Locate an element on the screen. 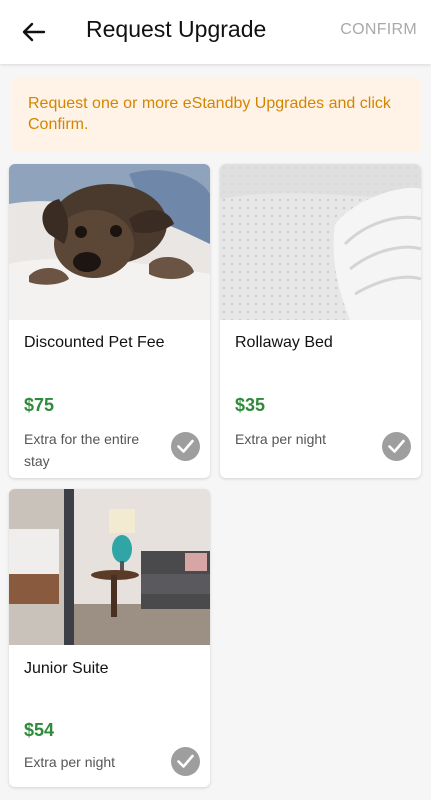 The height and width of the screenshot is (800, 431). upgrade-name: Discounted Pet Fee is located at coordinates (94, 342).